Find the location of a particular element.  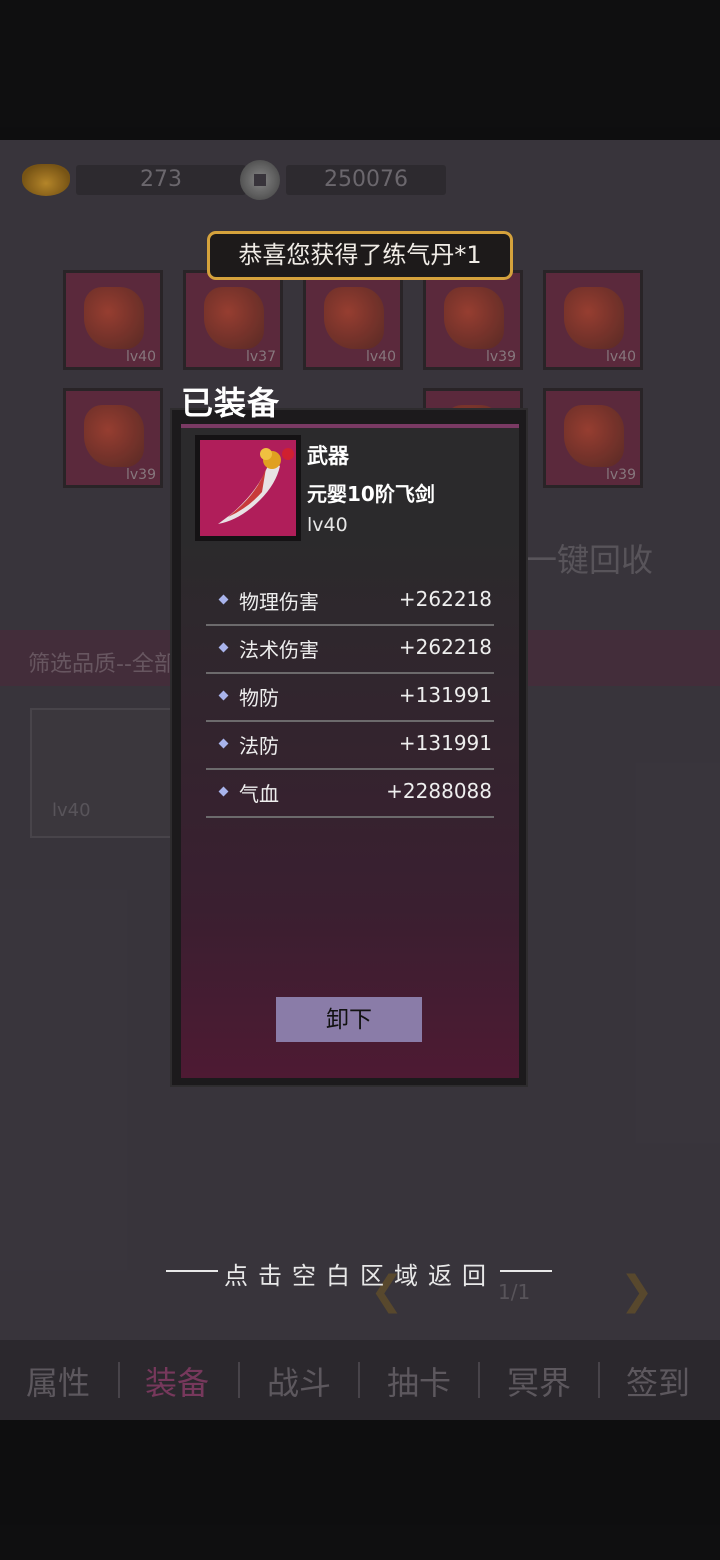

panel-title: 已装备 is located at coordinates (231, 403).